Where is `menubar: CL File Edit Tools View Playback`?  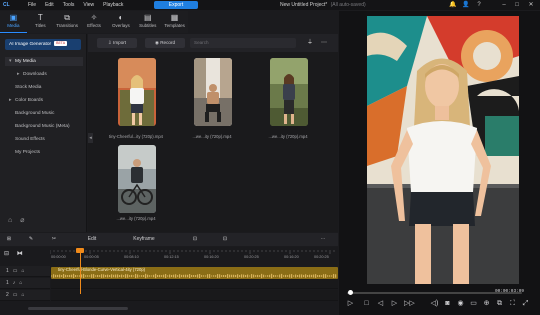
menubar: CL File Edit Tools View Playback is located at coordinates (270, 5).